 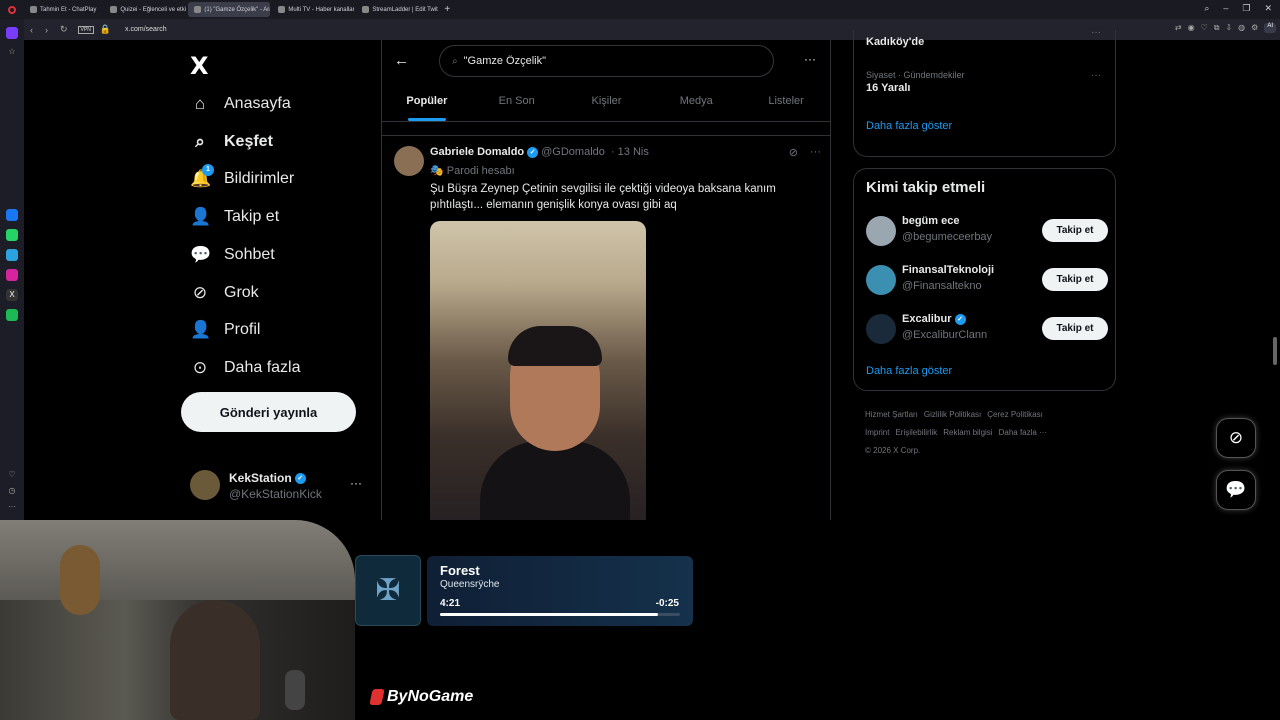 What do you see at coordinates (245, 368) in the screenshot?
I see `nav-item-more-circle: ⊙ Daha fazla` at bounding box center [245, 368].